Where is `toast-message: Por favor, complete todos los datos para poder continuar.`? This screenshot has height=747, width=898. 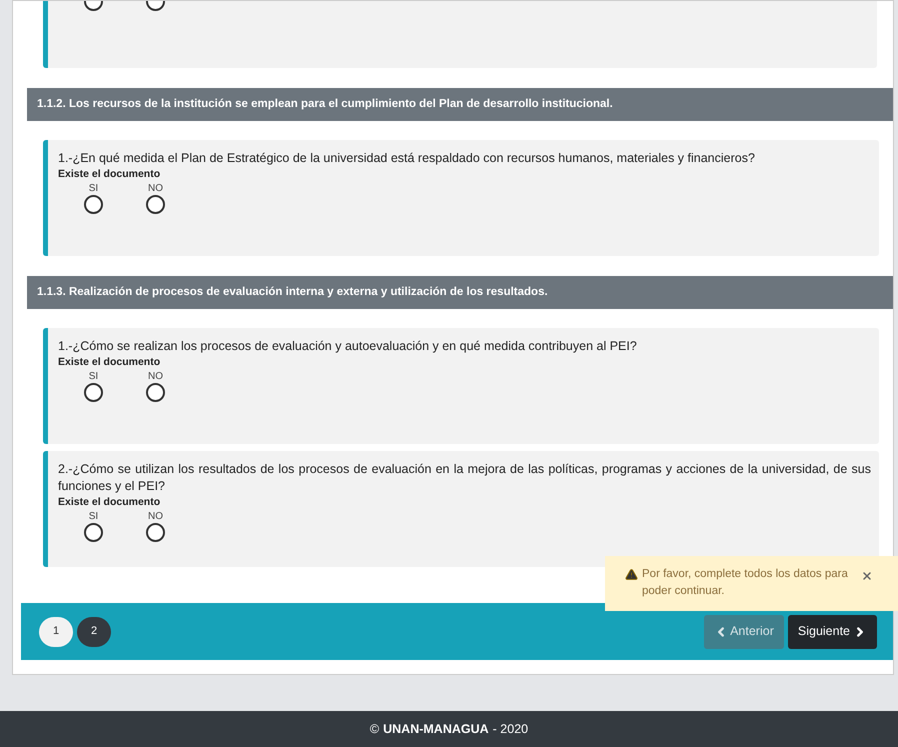 toast-message: Por favor, complete todos los datos para poder continuar. is located at coordinates (745, 583).